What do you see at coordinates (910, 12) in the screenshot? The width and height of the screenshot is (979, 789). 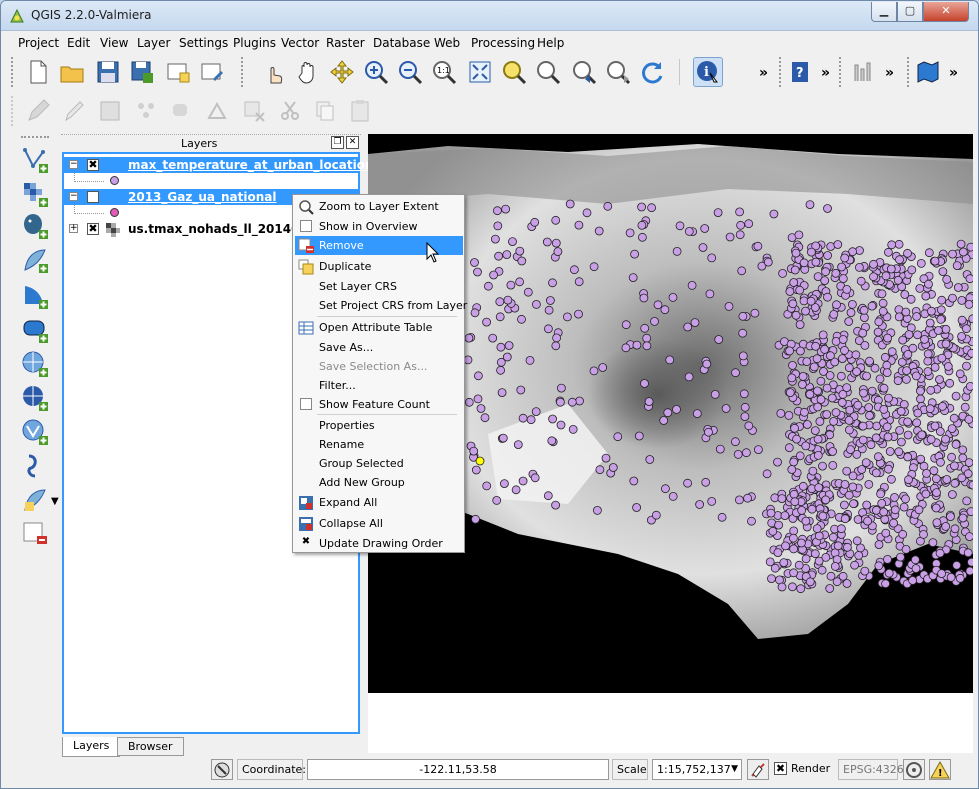 I see `maximize-button: ▢` at bounding box center [910, 12].